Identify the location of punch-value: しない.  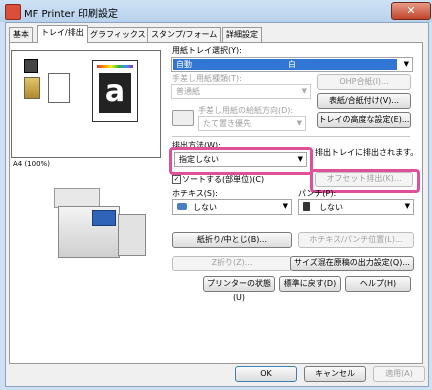
(331, 207).